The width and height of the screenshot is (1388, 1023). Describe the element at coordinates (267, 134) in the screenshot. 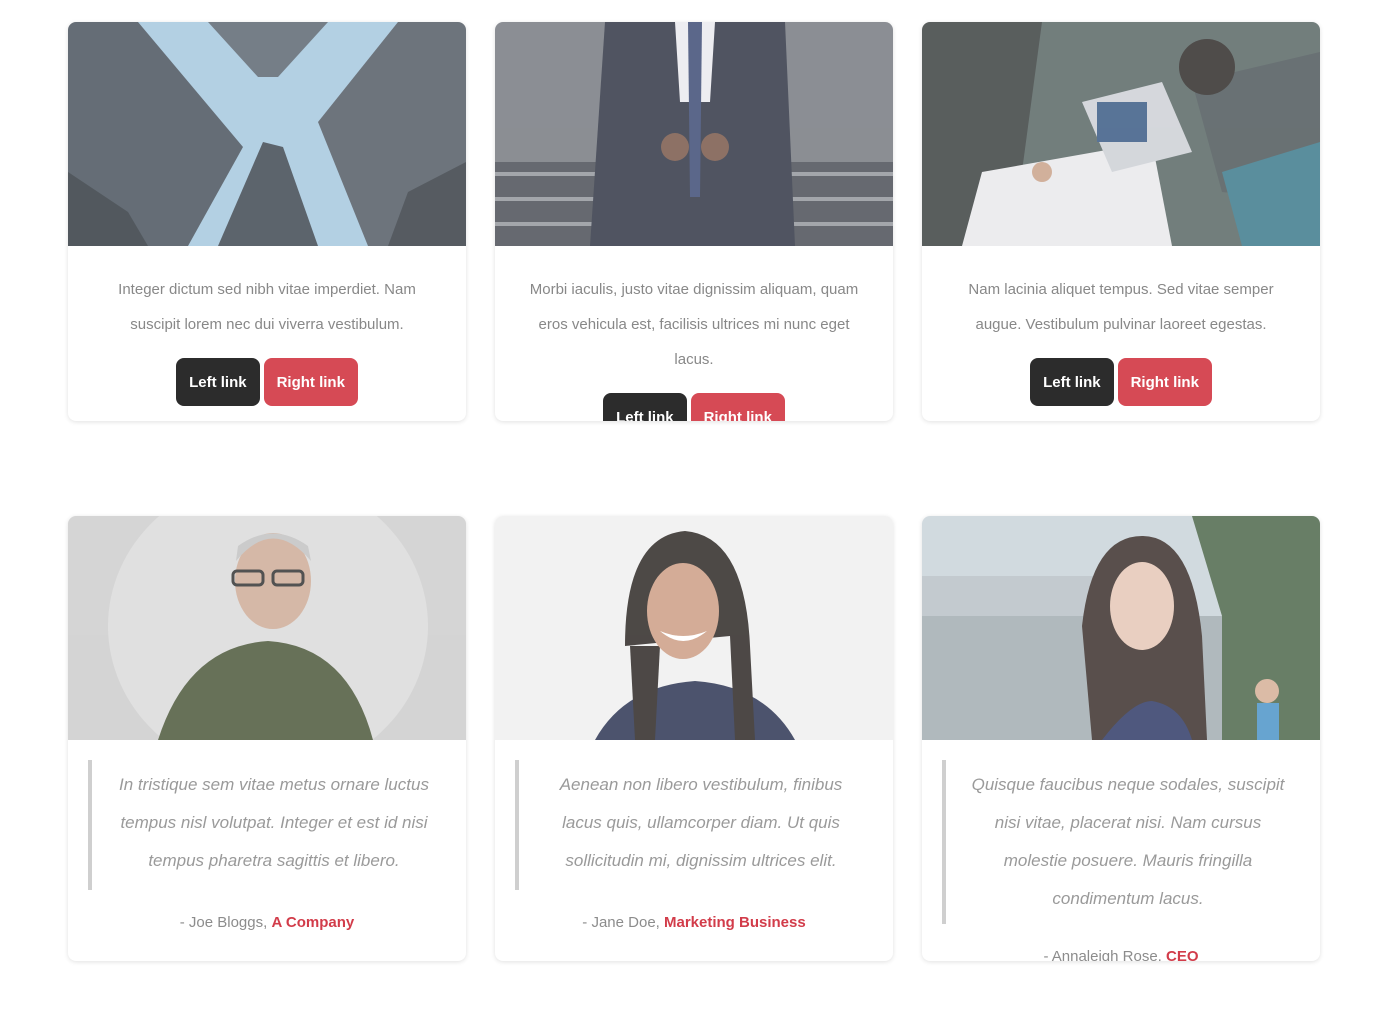

I see `card-image-skyscrapers` at that location.